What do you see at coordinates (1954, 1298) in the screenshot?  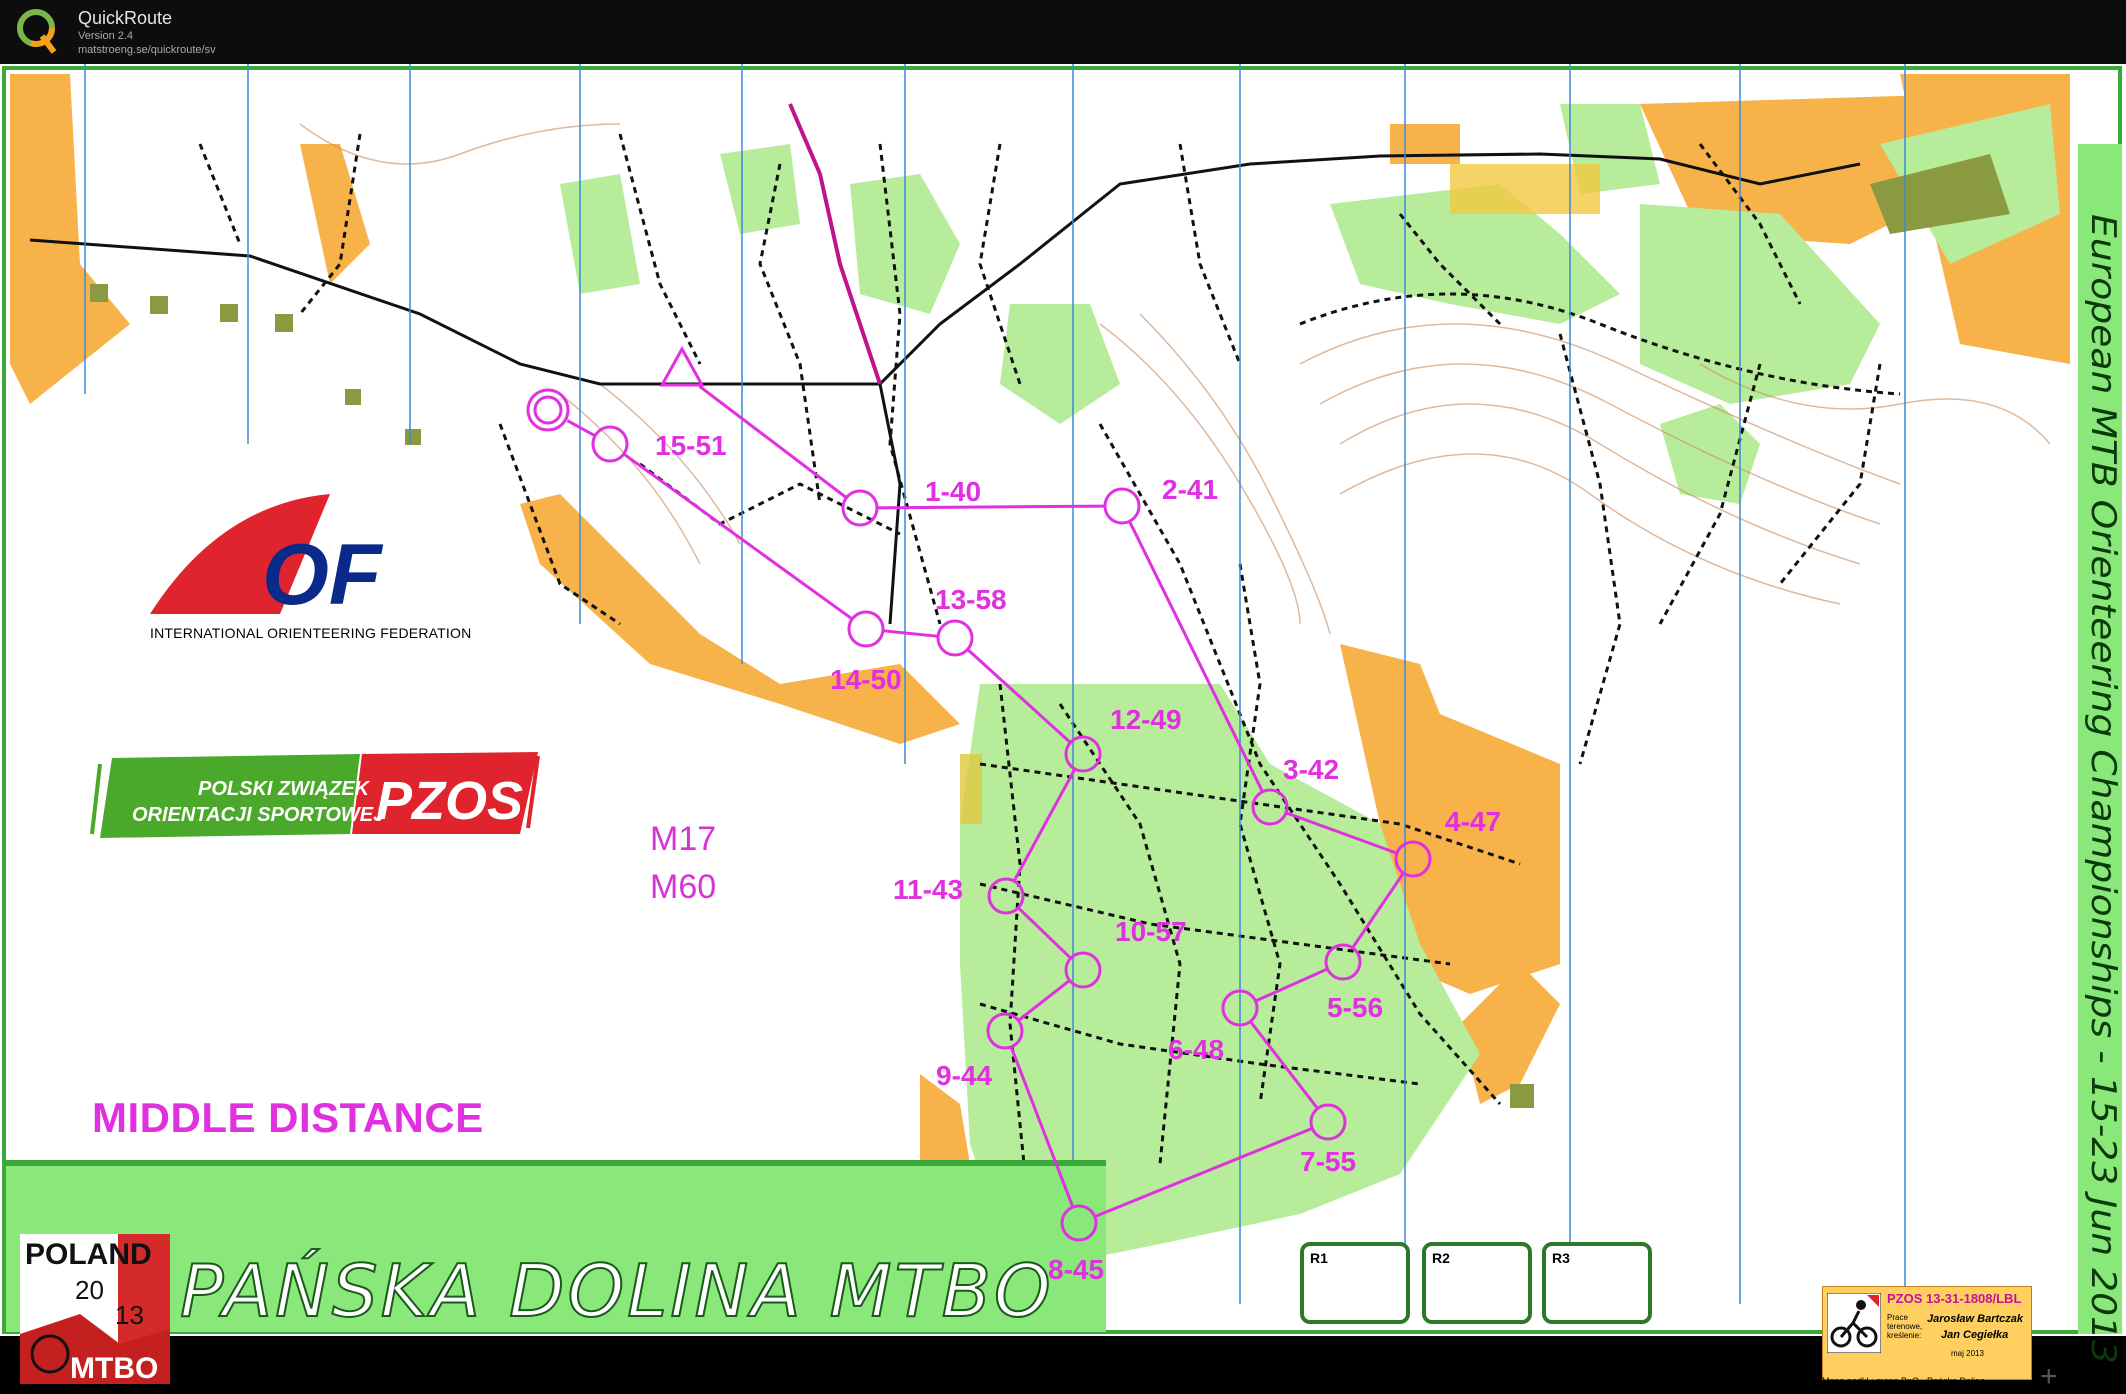 I see `map-code: PZOS 13-31-1808/LBL` at bounding box center [1954, 1298].